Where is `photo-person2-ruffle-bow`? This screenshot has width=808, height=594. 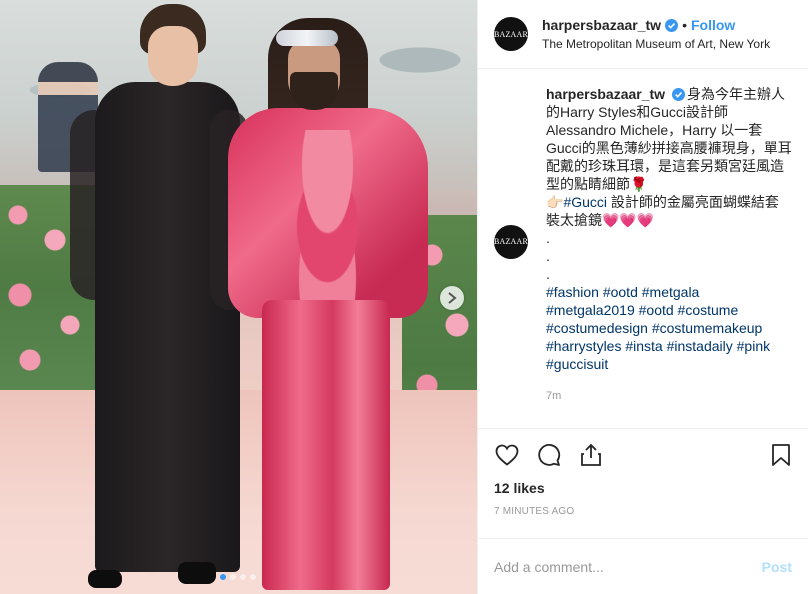 photo-person2-ruffle-bow is located at coordinates (327, 217).